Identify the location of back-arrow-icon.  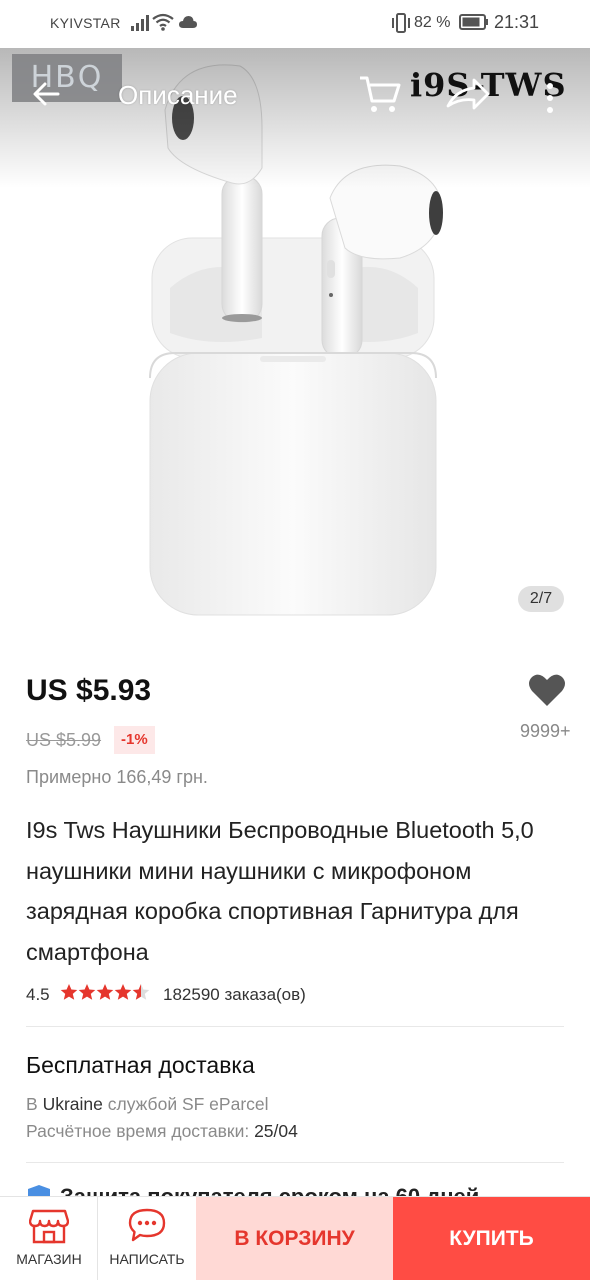
(46, 94).